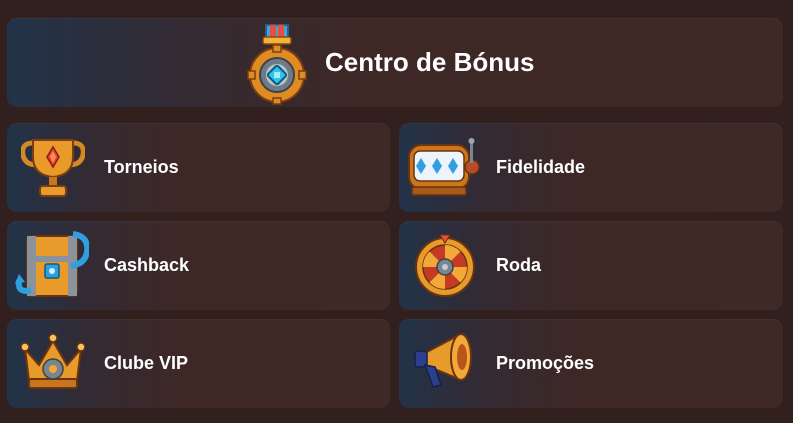 This screenshot has height=423, width=793. Describe the element at coordinates (53, 168) in the screenshot. I see `trophy-icon` at that location.